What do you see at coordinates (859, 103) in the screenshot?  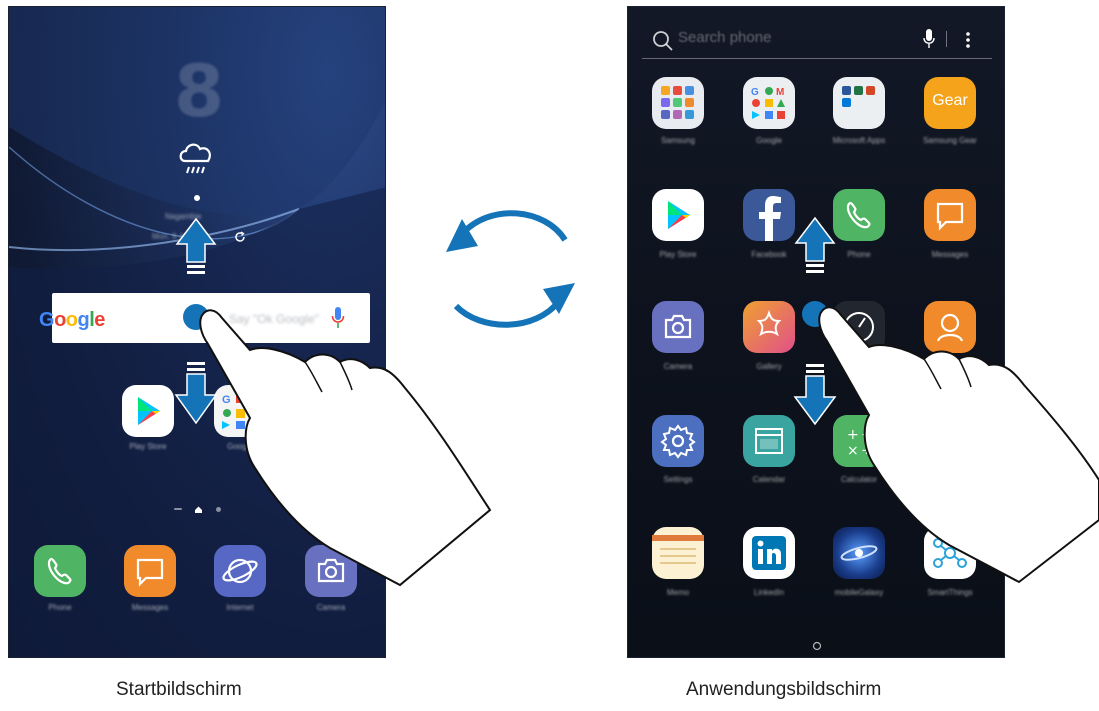 I see `microsoft-folder-icon` at bounding box center [859, 103].